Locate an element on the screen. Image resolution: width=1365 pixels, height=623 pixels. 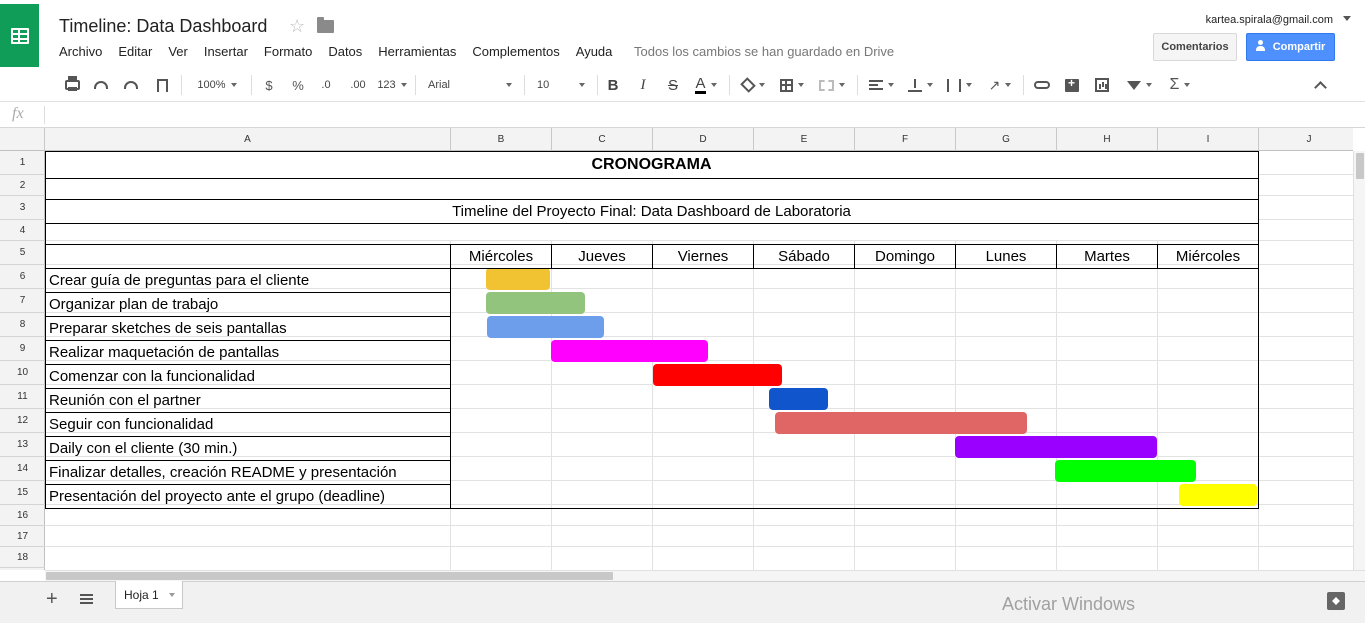
column-header-c: C is located at coordinates (602, 139).